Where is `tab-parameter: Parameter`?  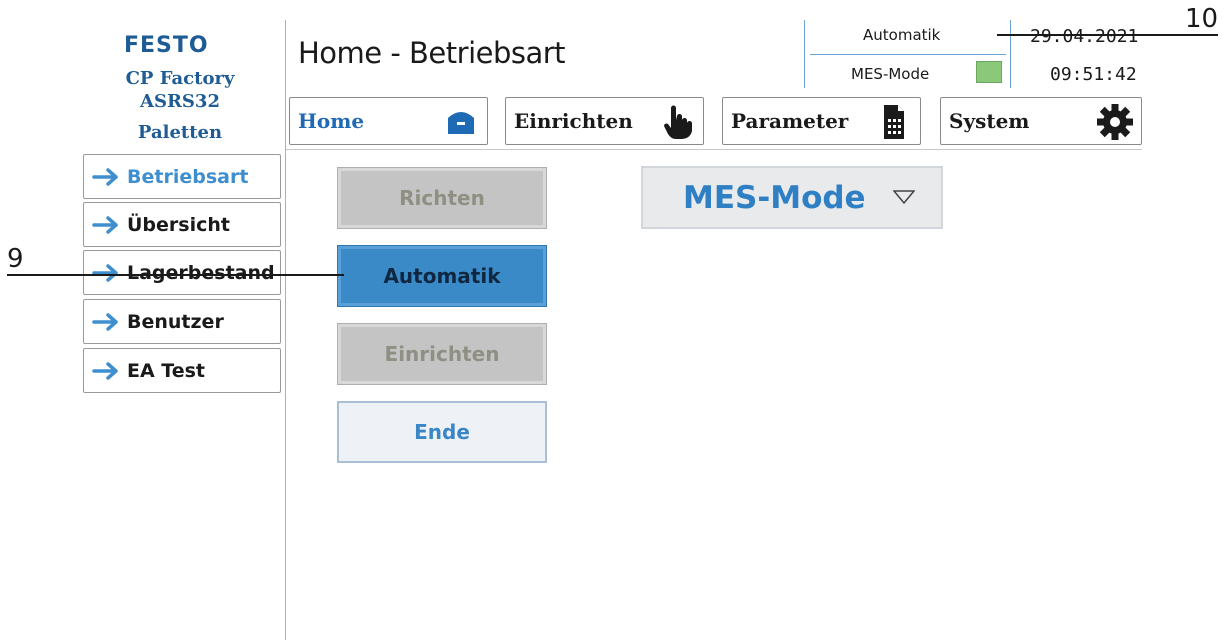
tab-parameter: Parameter is located at coordinates (821, 121).